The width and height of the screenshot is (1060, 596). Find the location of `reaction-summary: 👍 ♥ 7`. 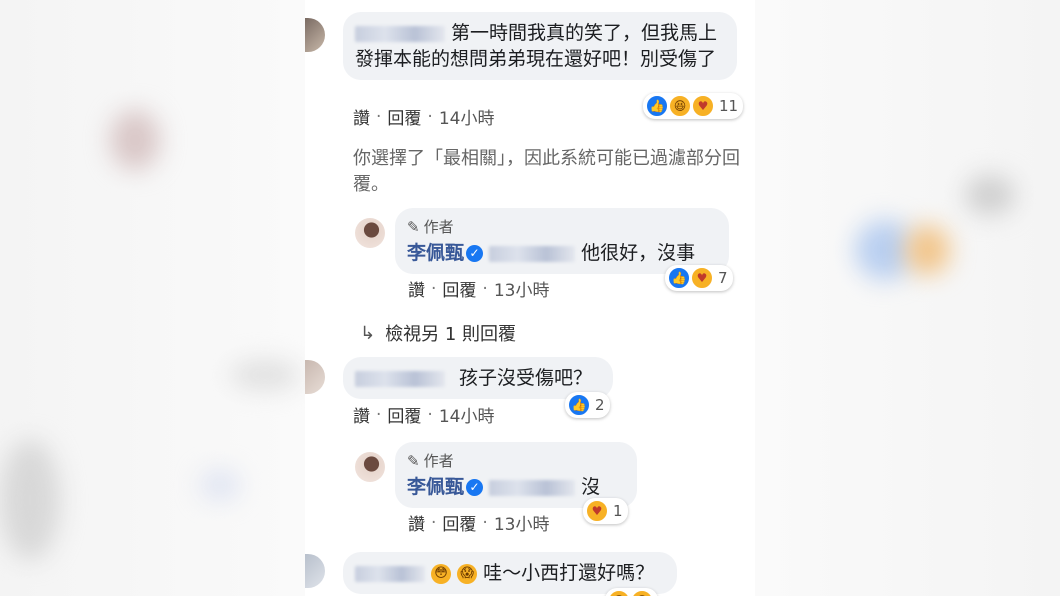

reaction-summary: 👍 ♥ 7 is located at coordinates (699, 278).